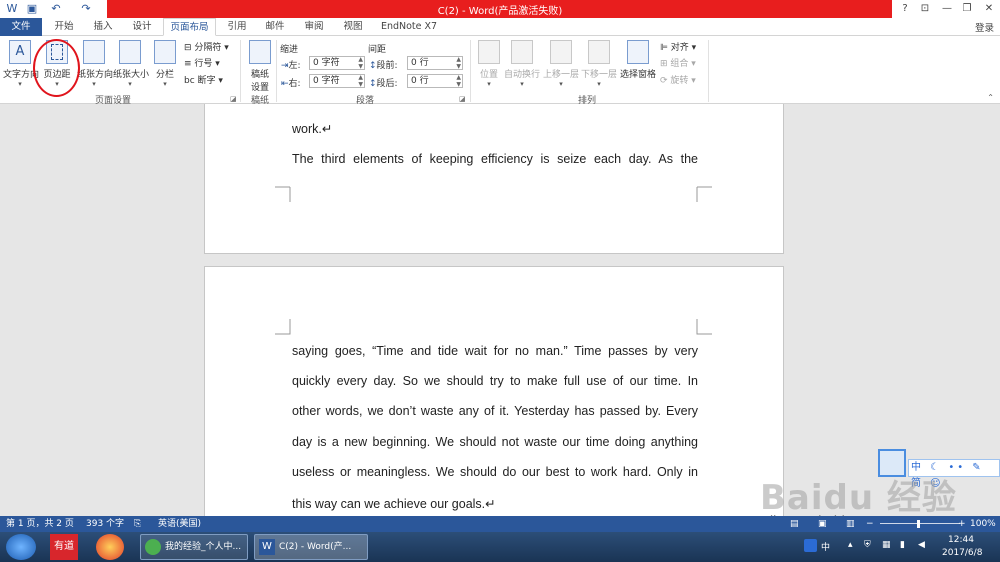 This screenshot has height=562, width=1000. What do you see at coordinates (353, 27) in the screenshot?
I see `tab-view: 视图` at bounding box center [353, 27].